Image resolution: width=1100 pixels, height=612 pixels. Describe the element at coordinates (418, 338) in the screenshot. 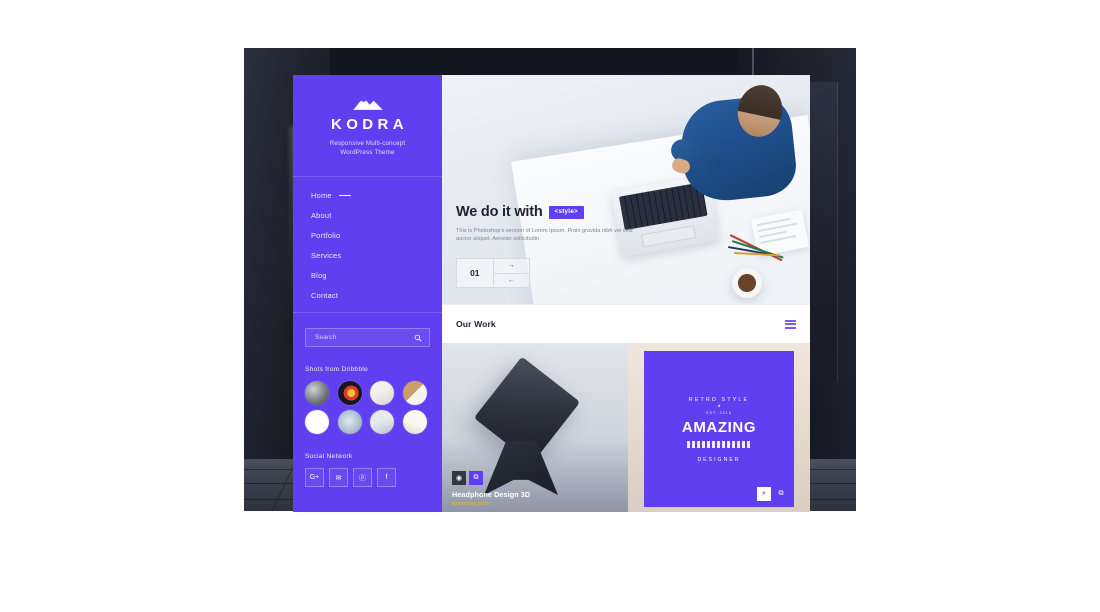

I see `search-icon` at that location.